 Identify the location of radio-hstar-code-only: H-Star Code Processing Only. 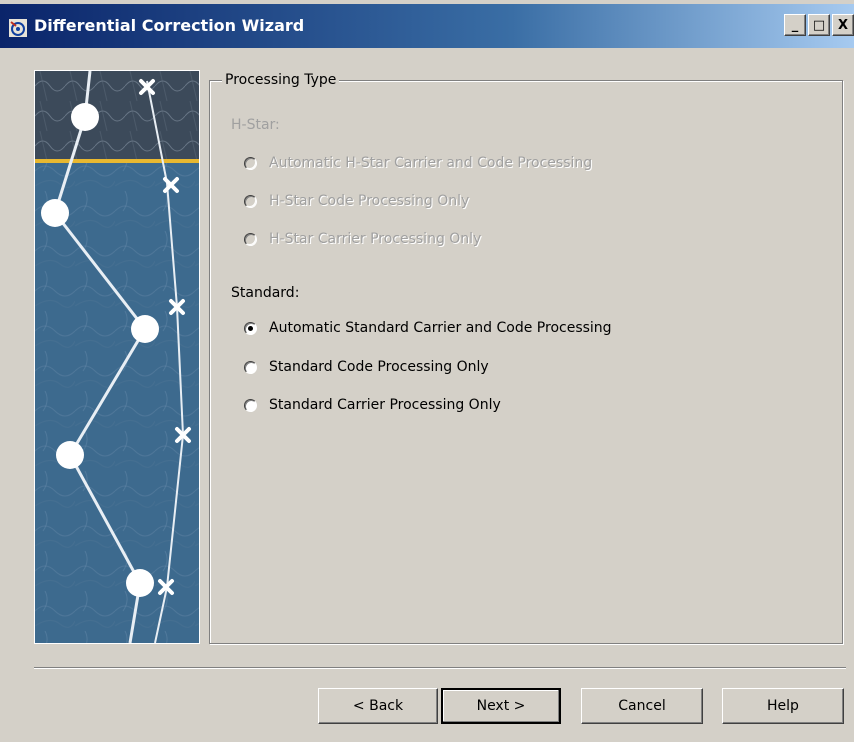
(356, 201).